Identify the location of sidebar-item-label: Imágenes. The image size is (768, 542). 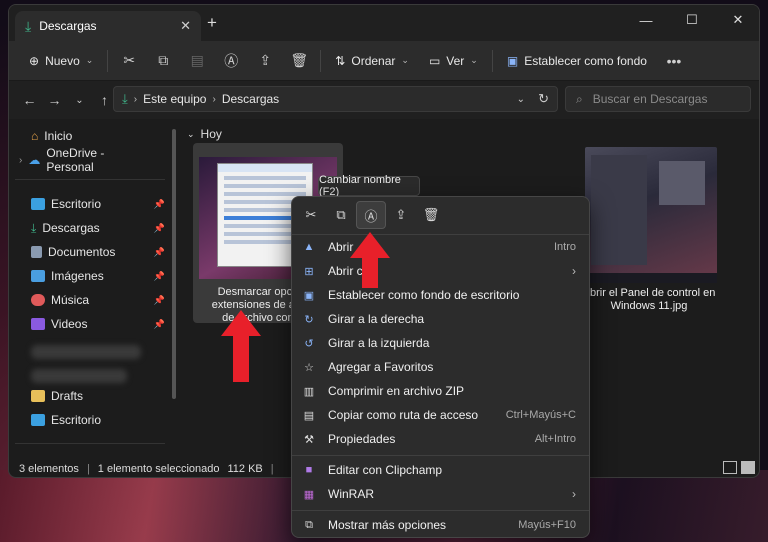
(77, 276).